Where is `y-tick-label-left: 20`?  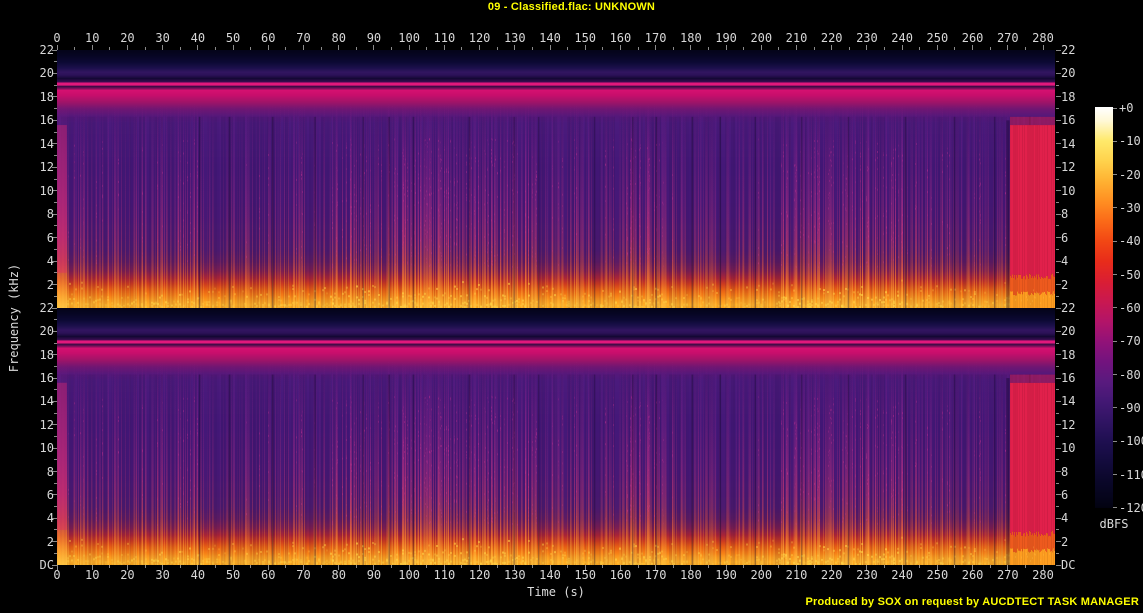 y-tick-label-left: 20 is located at coordinates (46, 73).